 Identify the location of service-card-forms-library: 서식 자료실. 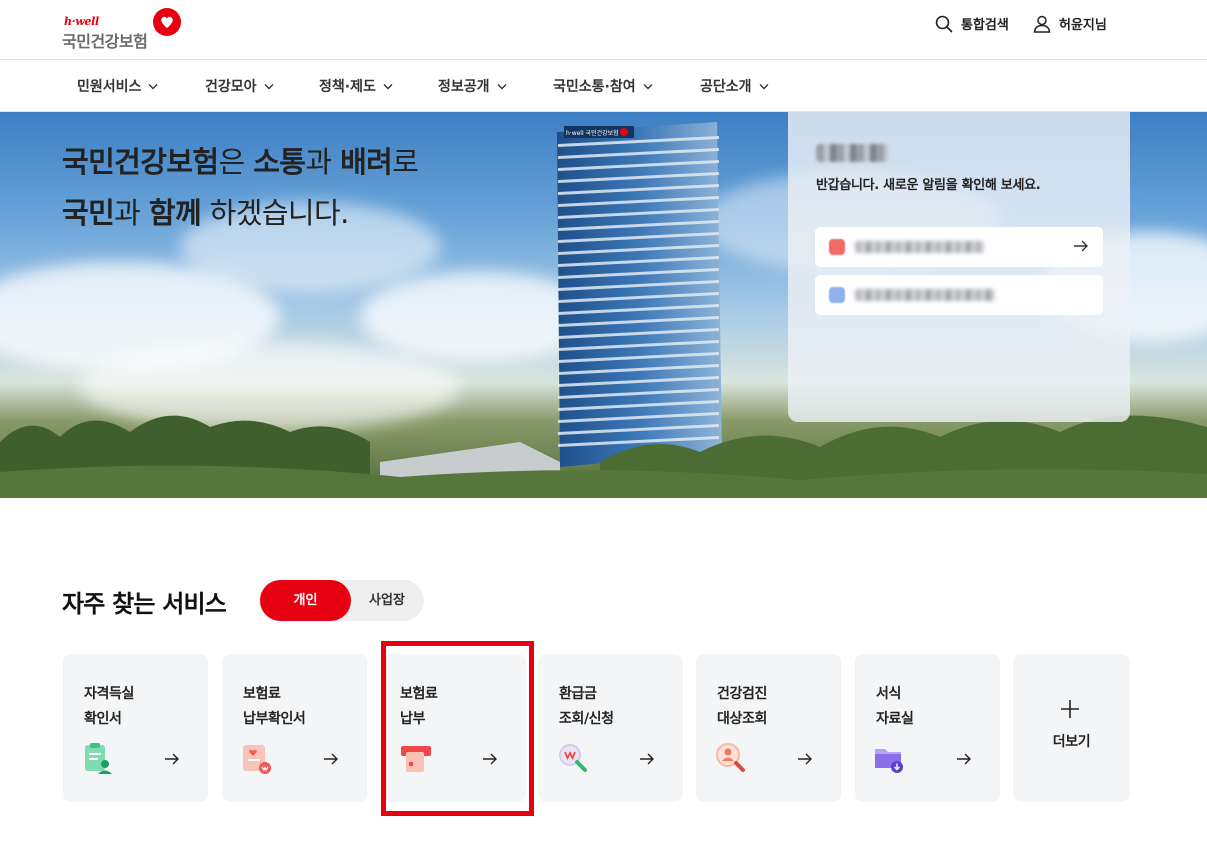
(927, 728).